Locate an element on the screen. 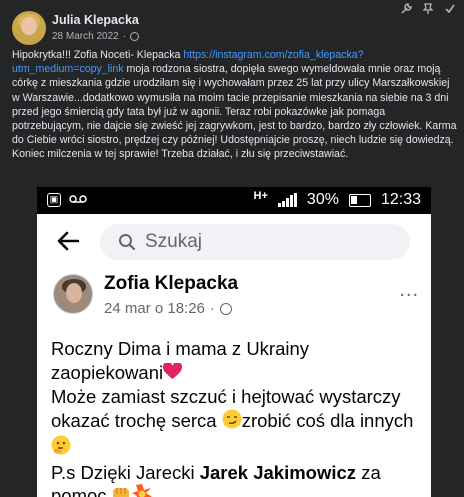  checkmark-icon is located at coordinates (450, 10).